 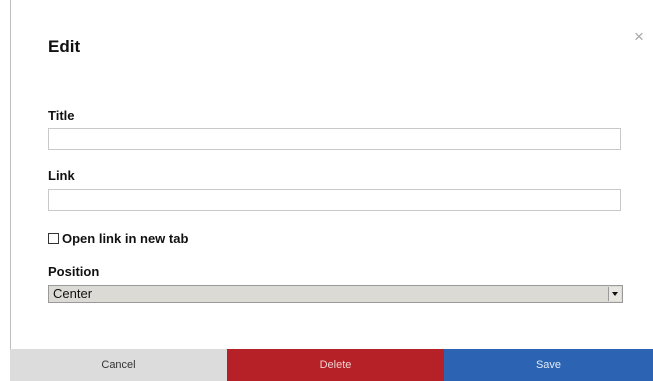 What do you see at coordinates (74, 271) in the screenshot?
I see `position-field-label: Position` at bounding box center [74, 271].